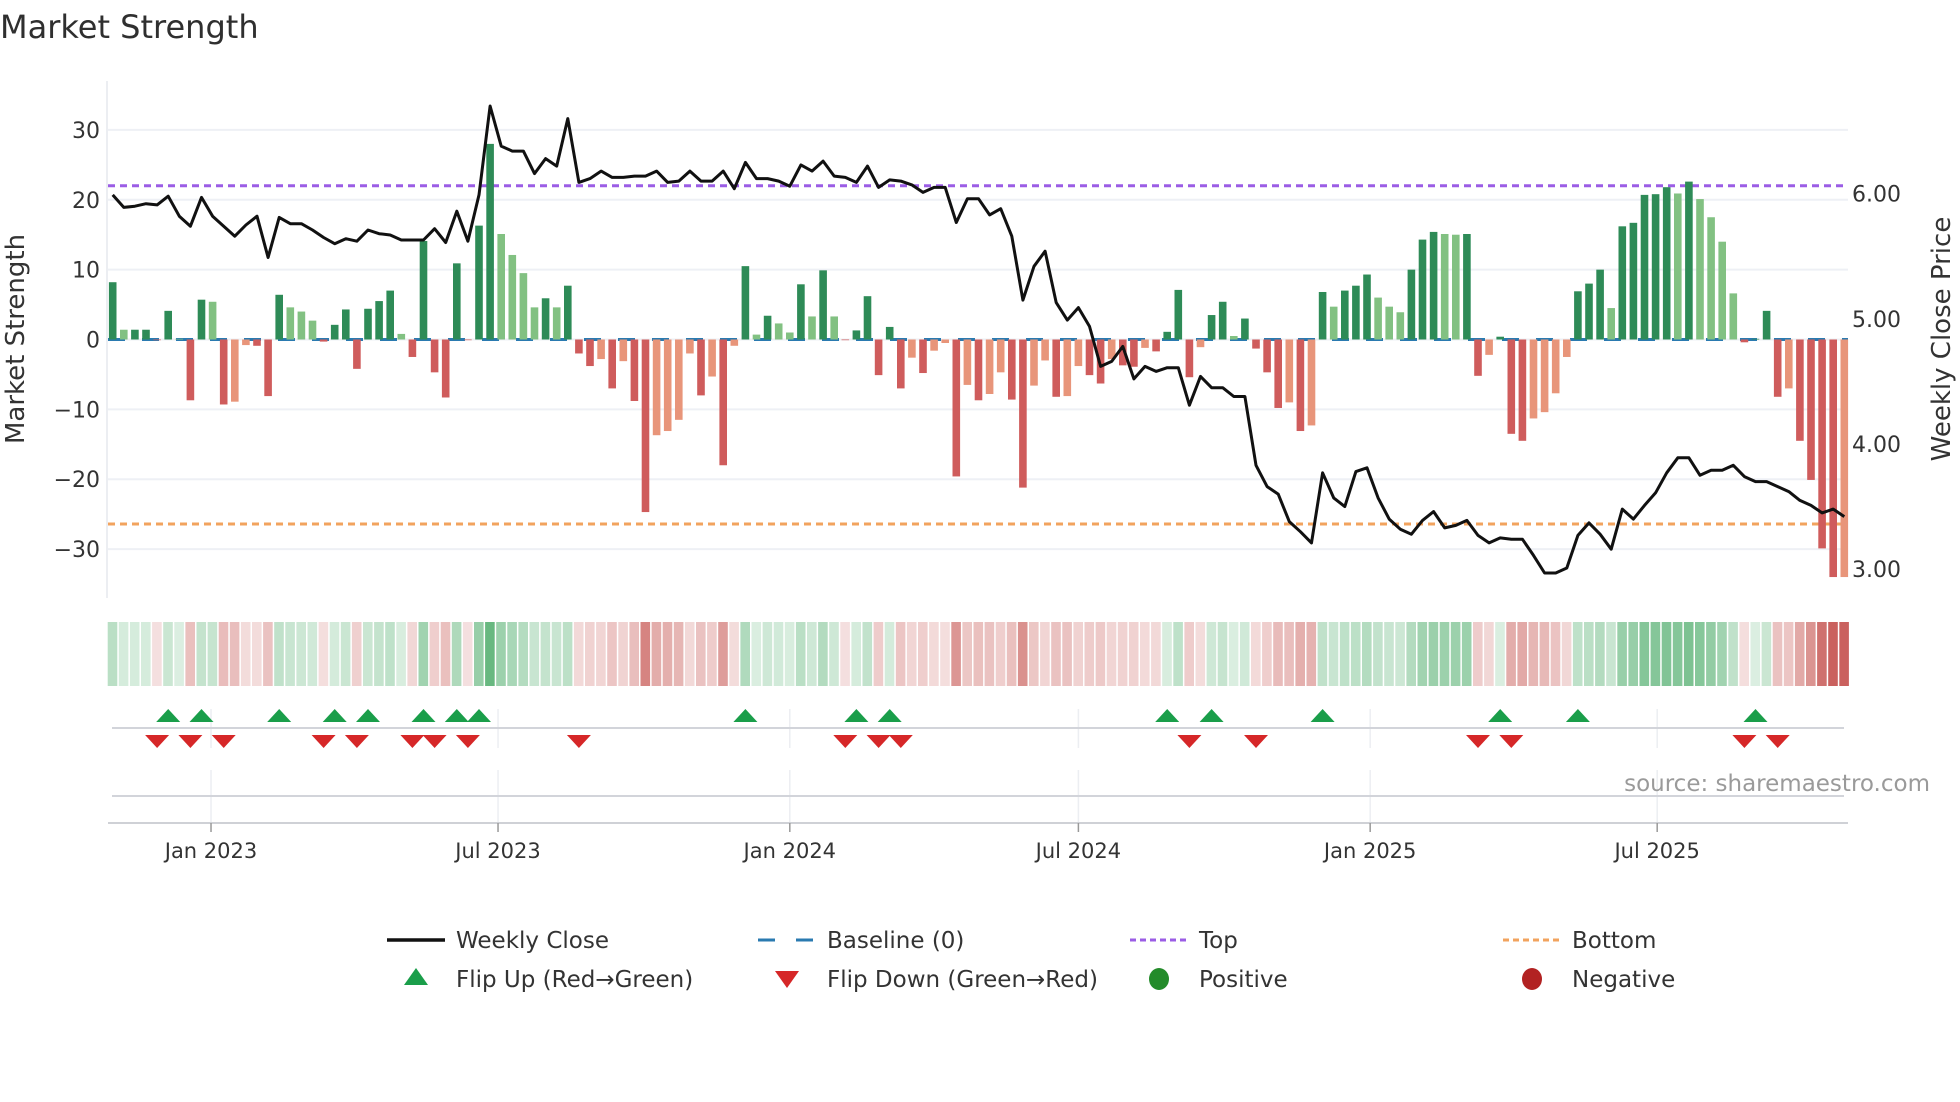 The image size is (1960, 1102). I want to click on triangle-up-icon, so click(416, 976).